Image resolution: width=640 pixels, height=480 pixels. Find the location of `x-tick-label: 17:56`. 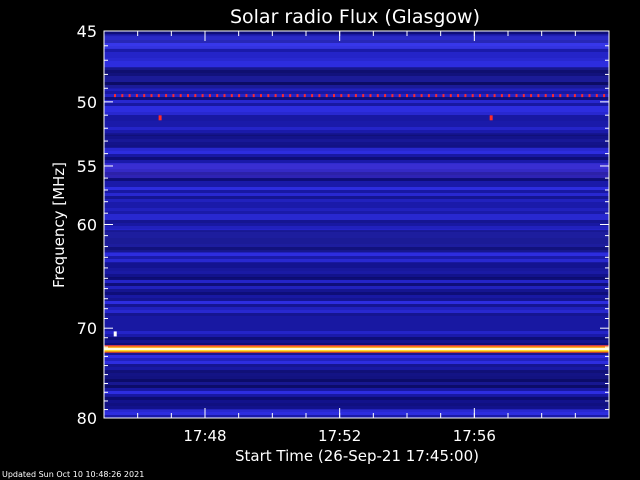

x-tick-label: 17:56 is located at coordinates (474, 436).